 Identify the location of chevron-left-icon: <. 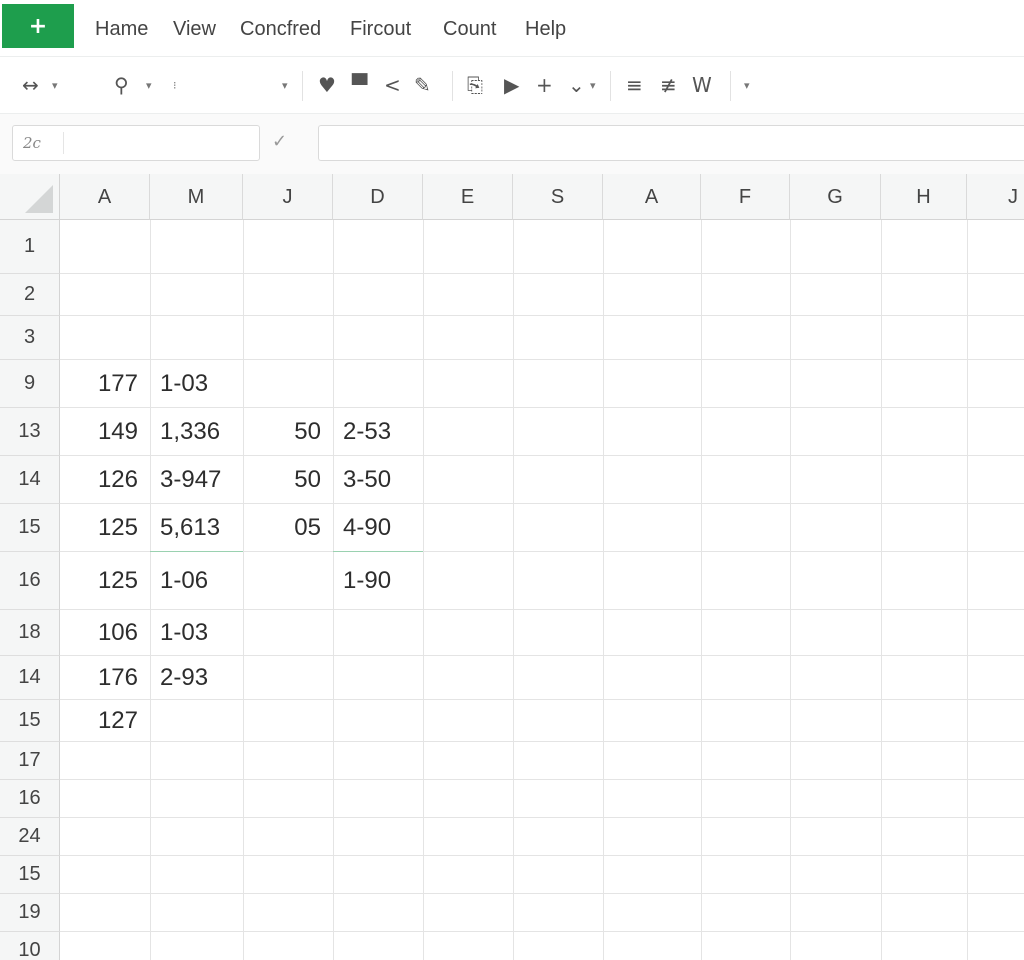
(392, 85).